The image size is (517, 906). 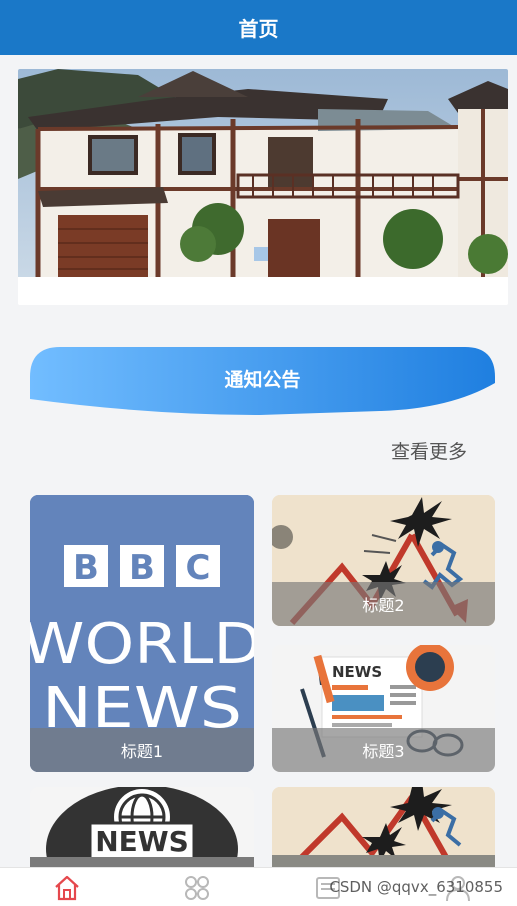 What do you see at coordinates (383, 604) in the screenshot?
I see `news-card-2-title: 标题2` at bounding box center [383, 604].